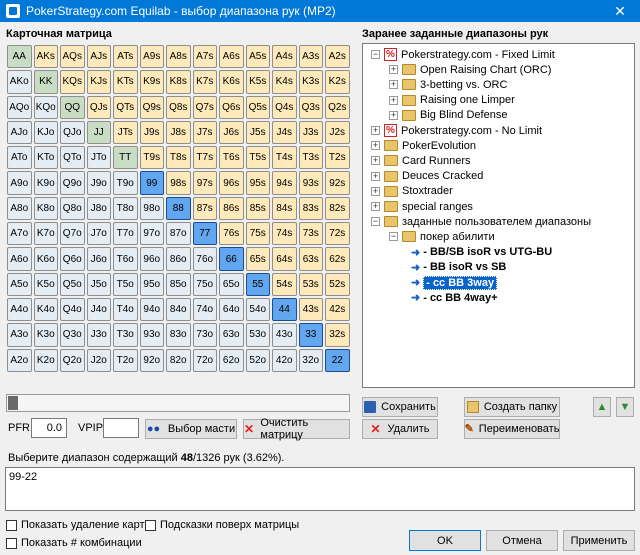 This screenshot has width=640, height=555. What do you see at coordinates (310, 360) in the screenshot?
I see `matrix-cell: 32o` at bounding box center [310, 360].